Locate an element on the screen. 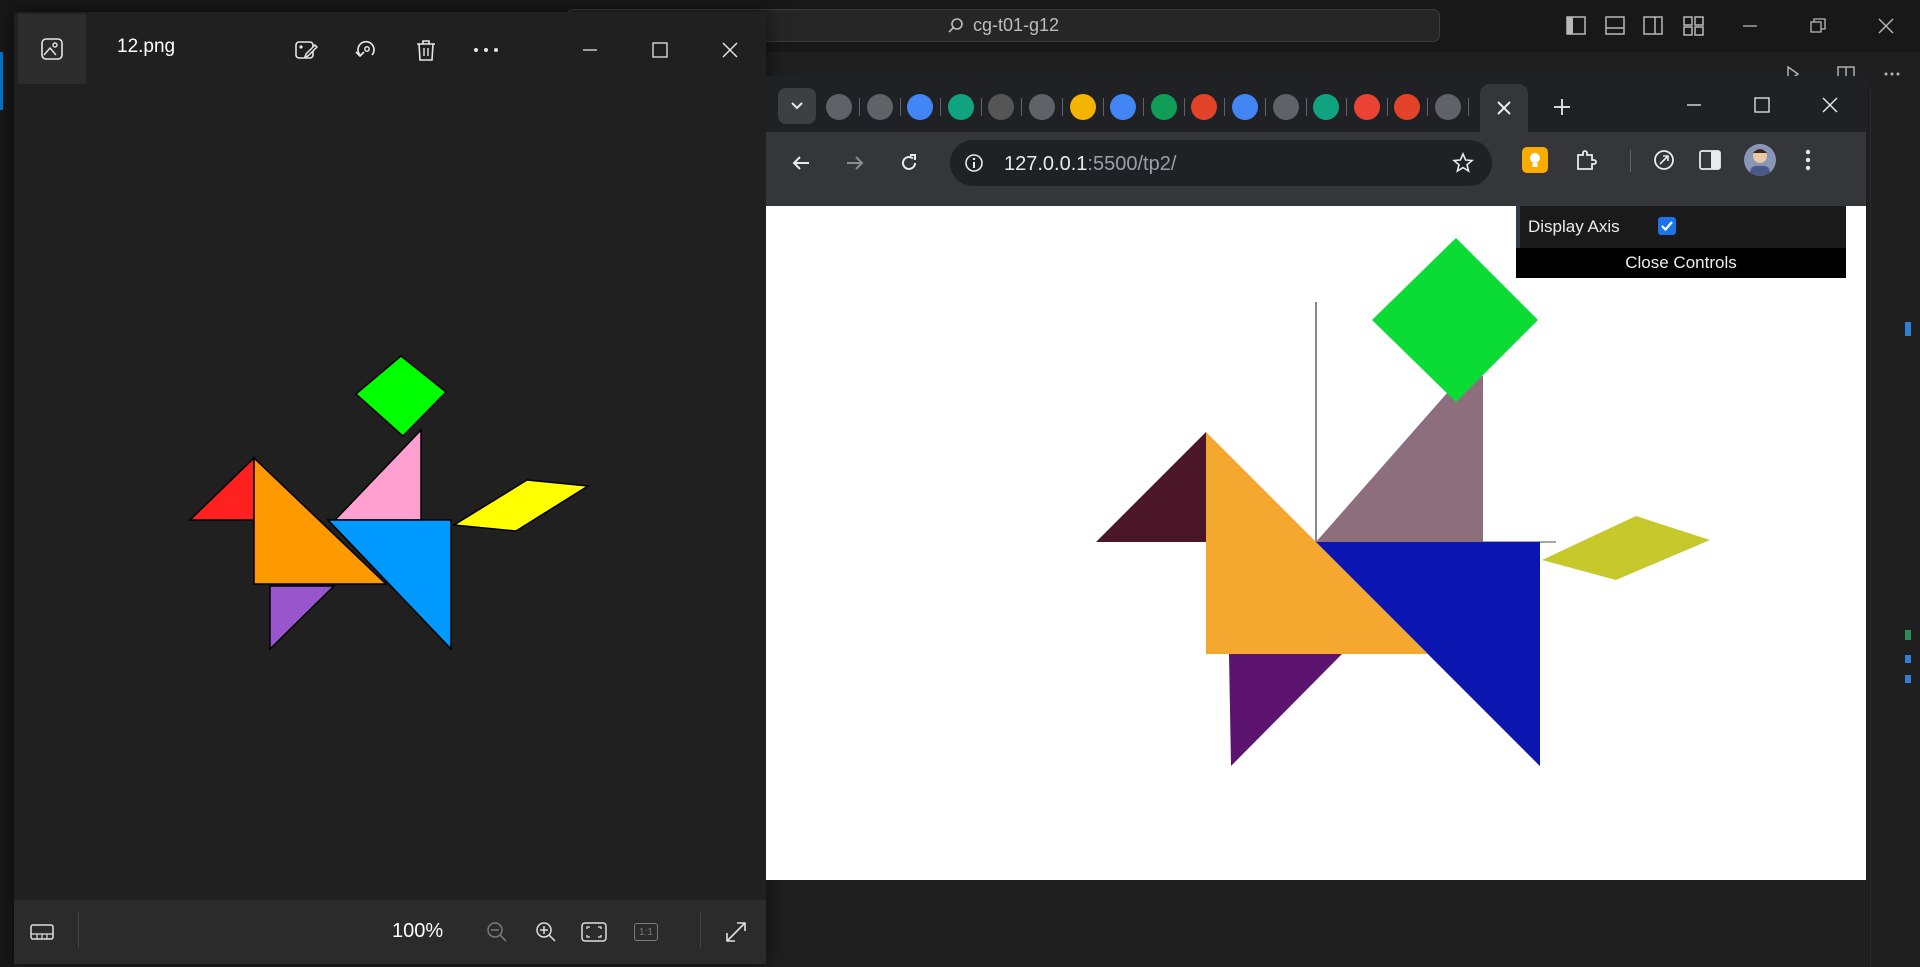 The width and height of the screenshot is (1920, 967). actual-size-icon: 1:1 is located at coordinates (646, 932).